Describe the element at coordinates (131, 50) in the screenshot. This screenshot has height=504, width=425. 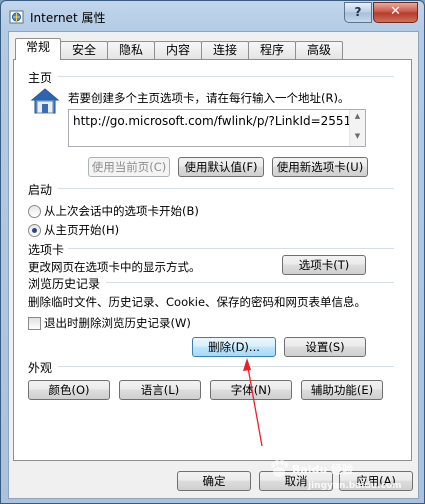
I see `tab-privacy: 隐私` at that location.